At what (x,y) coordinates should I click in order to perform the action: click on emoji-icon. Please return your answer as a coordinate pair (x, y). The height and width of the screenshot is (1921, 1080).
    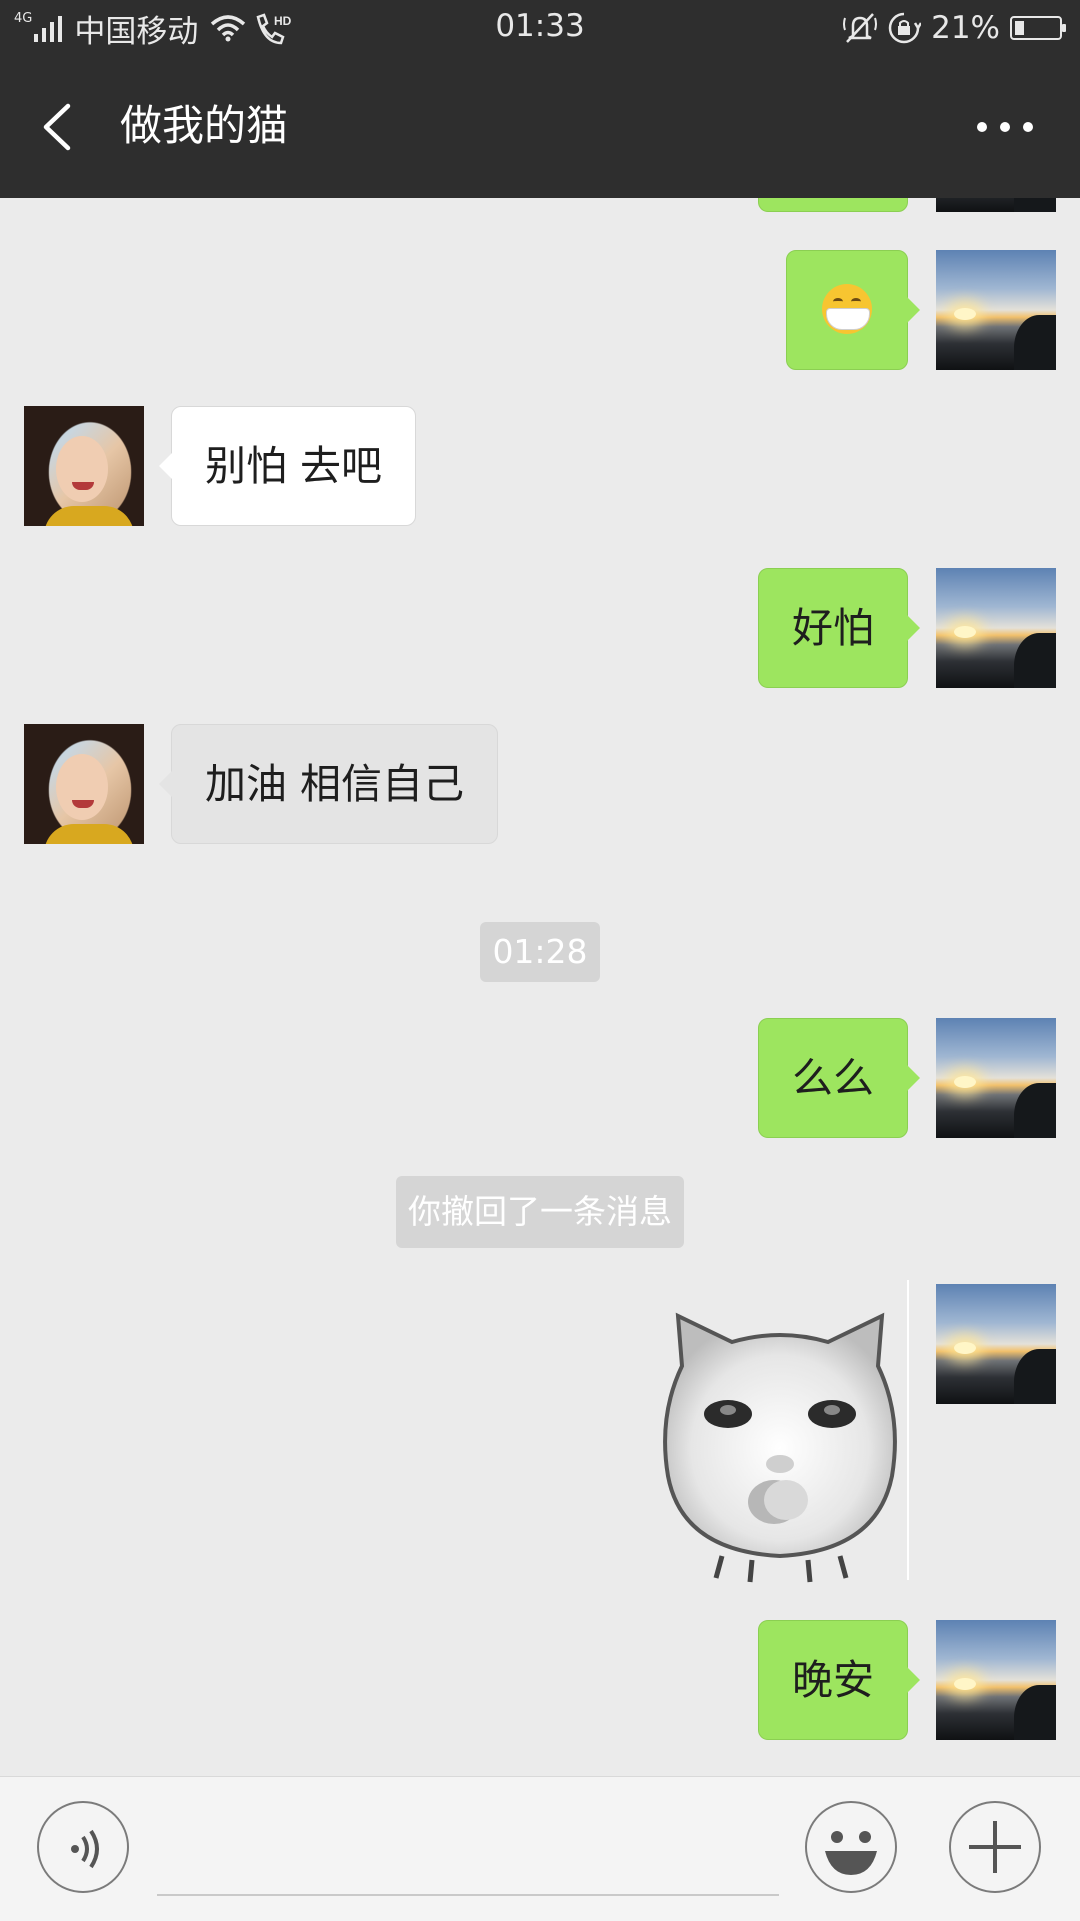
    Looking at the image, I should click on (851, 1853).